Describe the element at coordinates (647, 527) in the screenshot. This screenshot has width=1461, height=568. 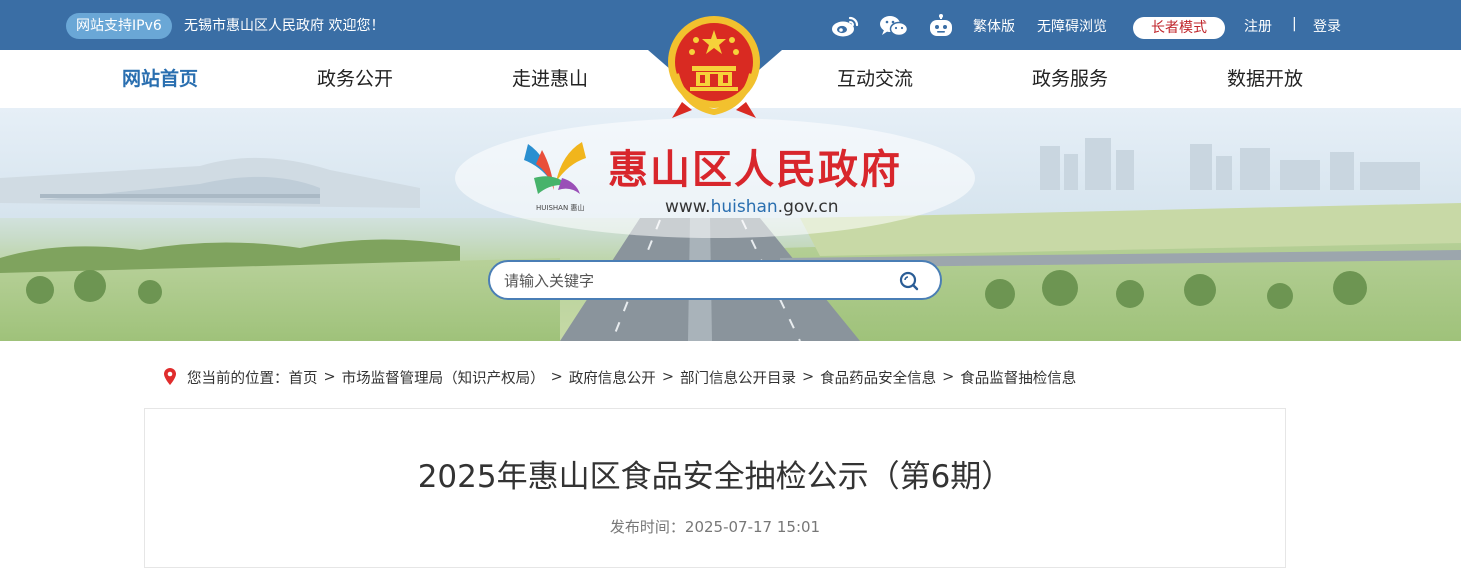
I see `publish-label: 发布时间：` at that location.